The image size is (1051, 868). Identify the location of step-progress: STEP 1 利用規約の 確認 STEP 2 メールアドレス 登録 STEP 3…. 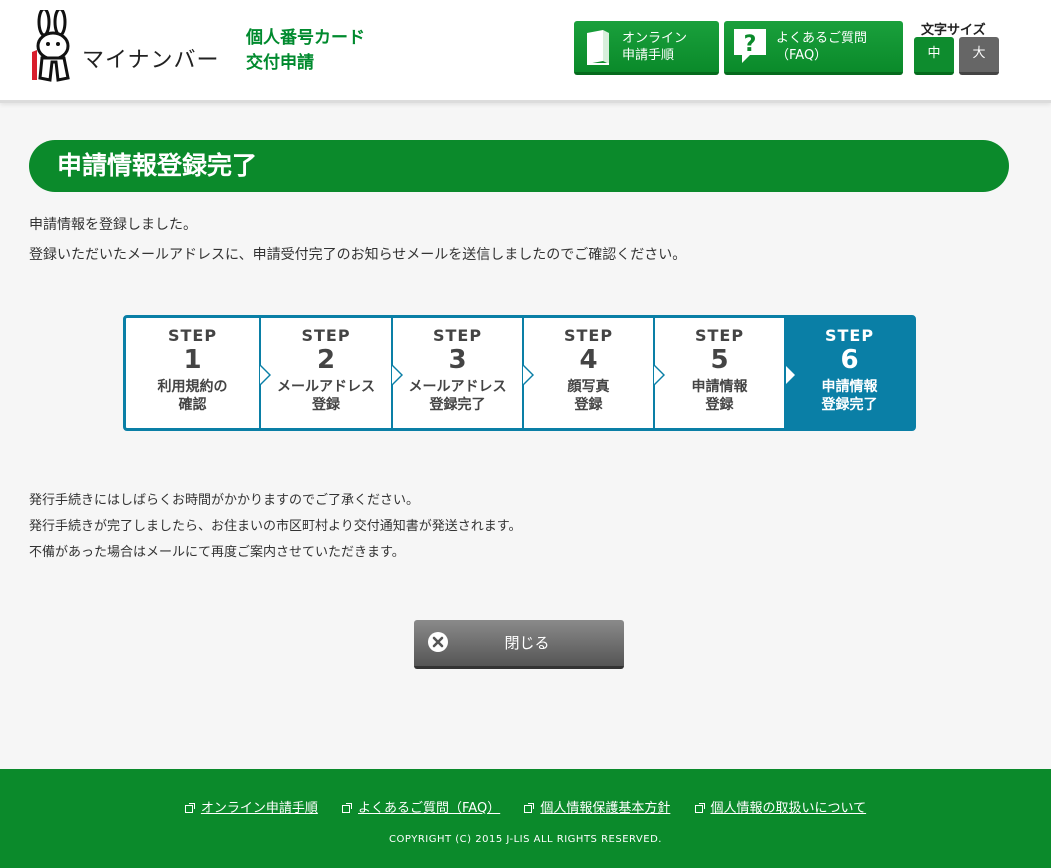
(519, 373).